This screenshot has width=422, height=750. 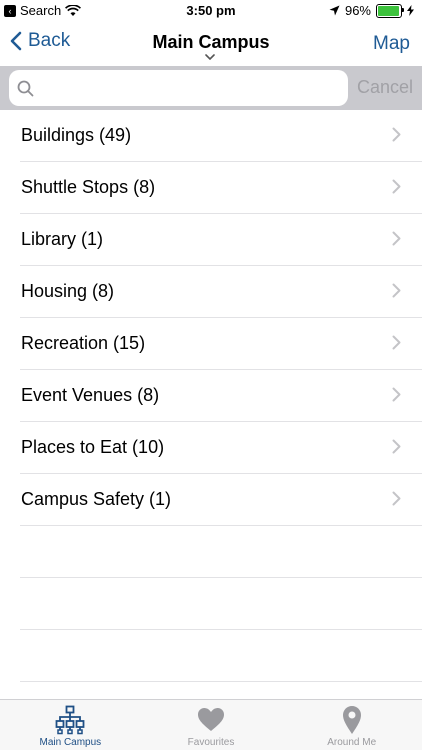 I want to click on list-item-label: Places to Eat (10), so click(x=93, y=447).